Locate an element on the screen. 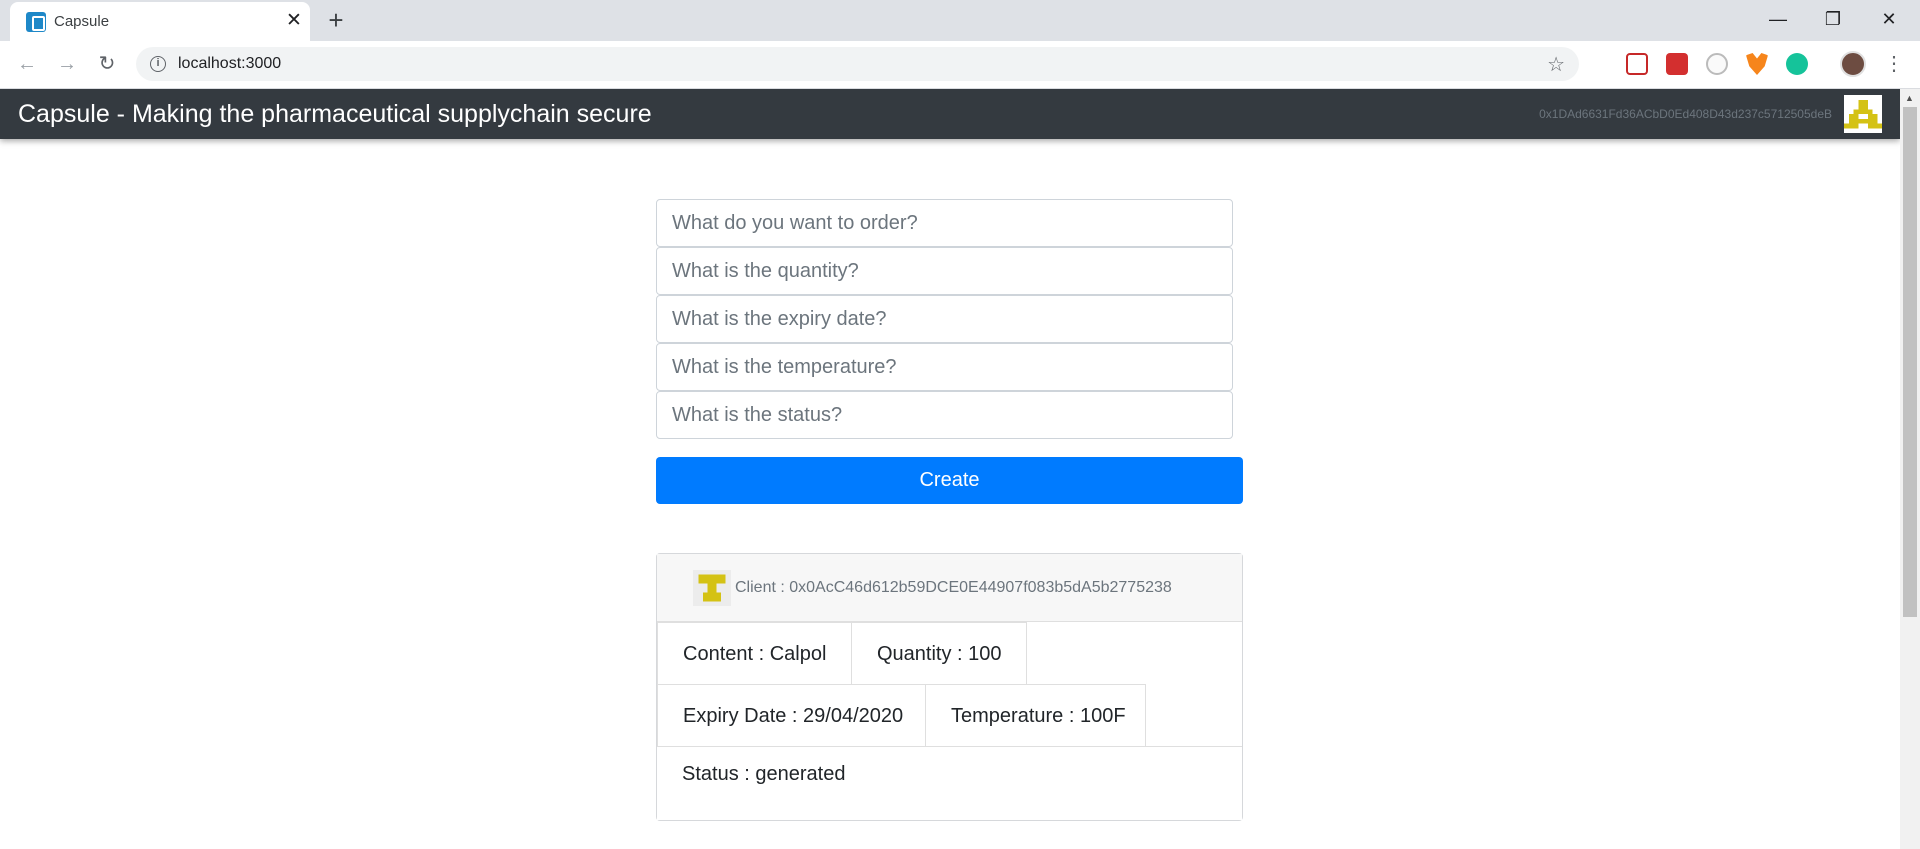 The height and width of the screenshot is (849, 1920). expiry-cell: Expiry Date : 29/04/2020 is located at coordinates (791, 715).